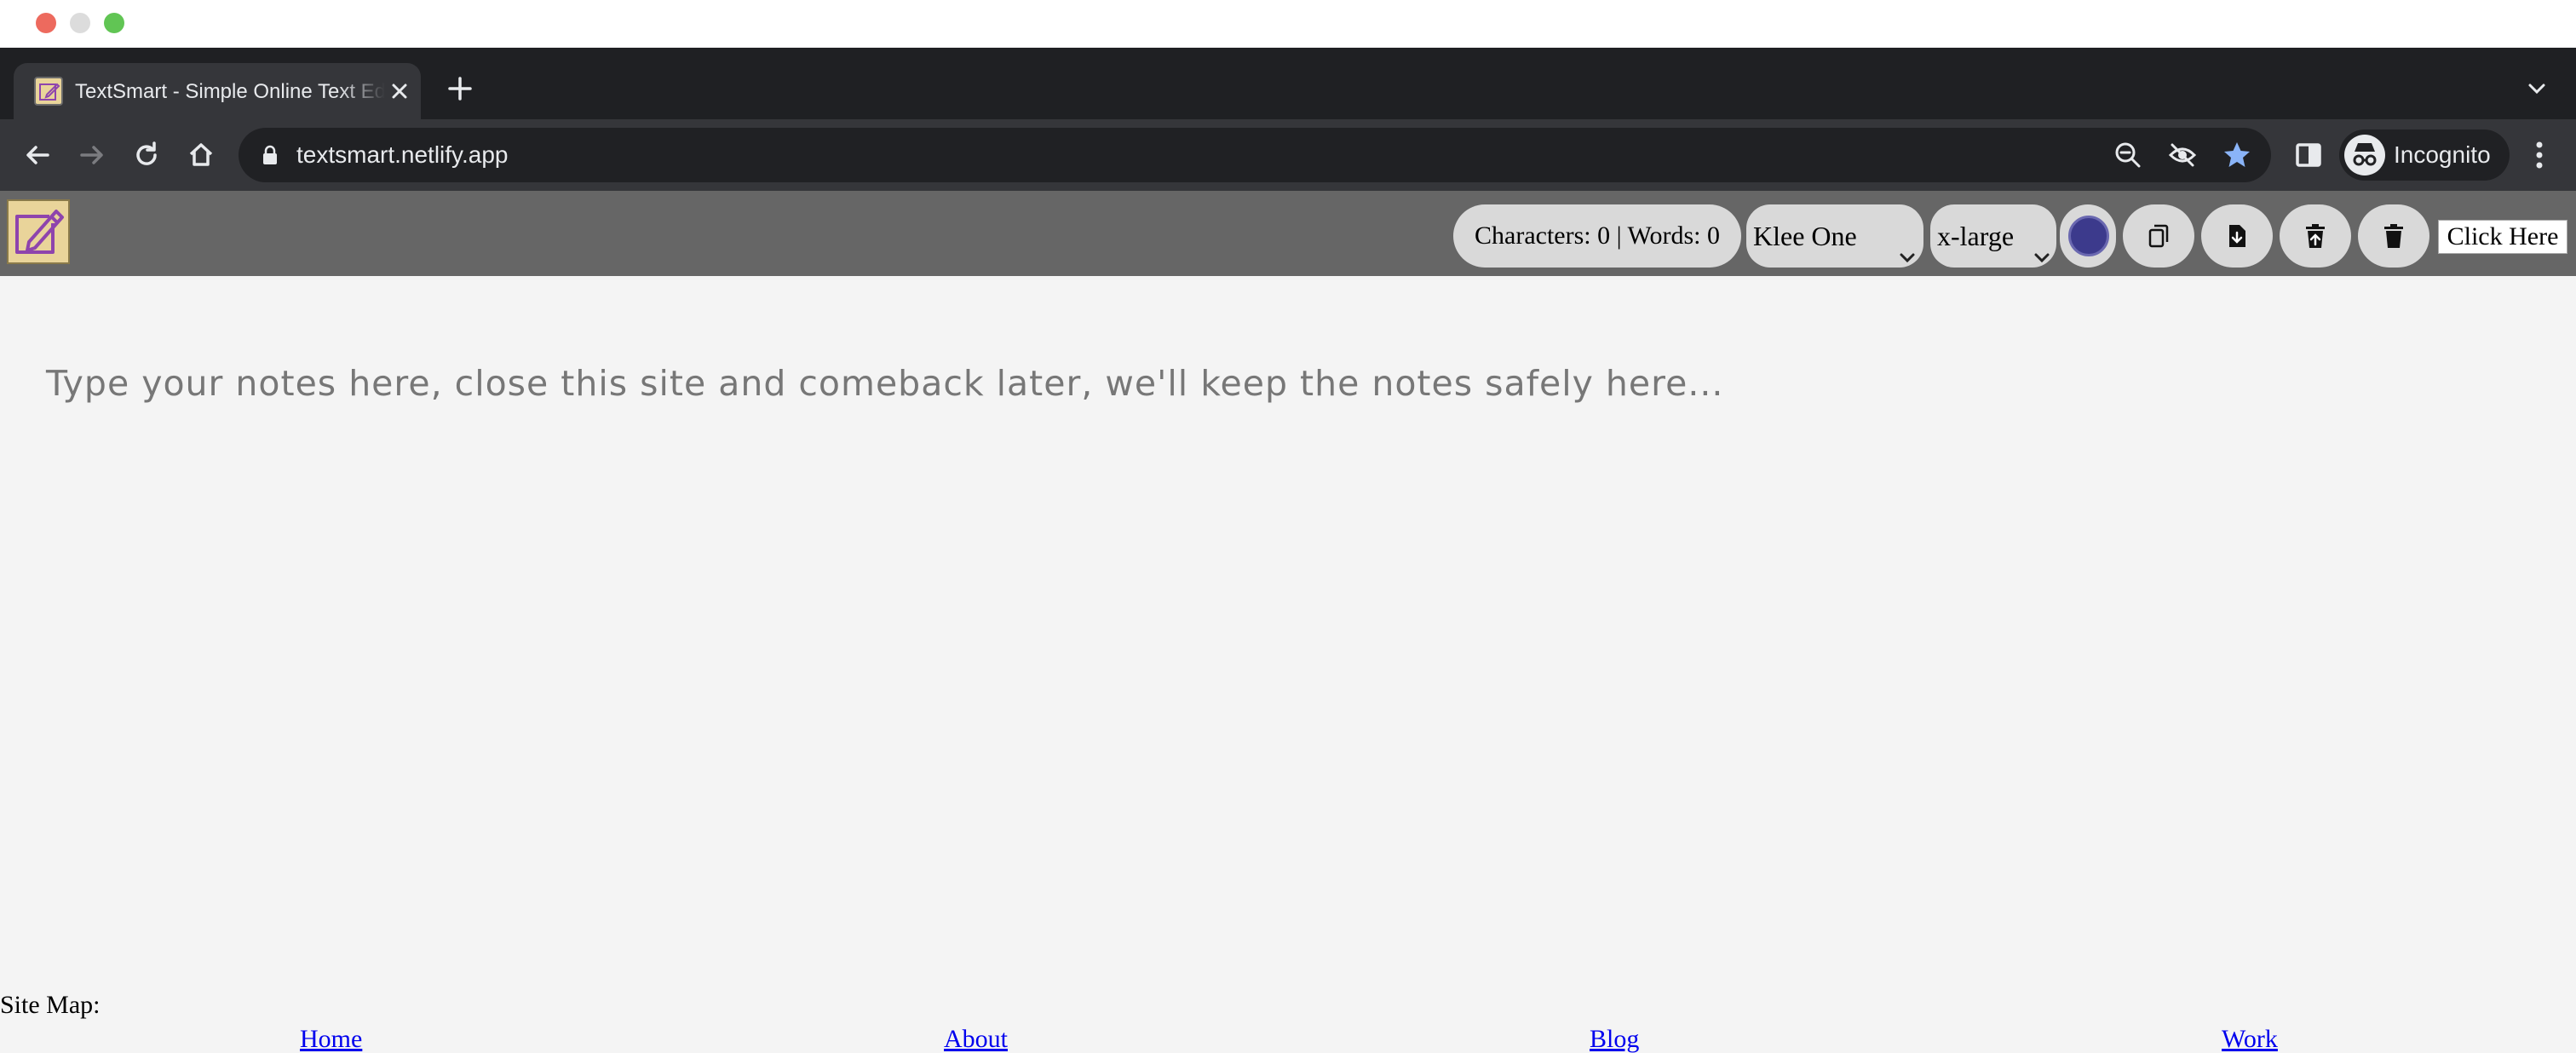 This screenshot has width=2576, height=1053. I want to click on reload-icon, so click(147, 155).